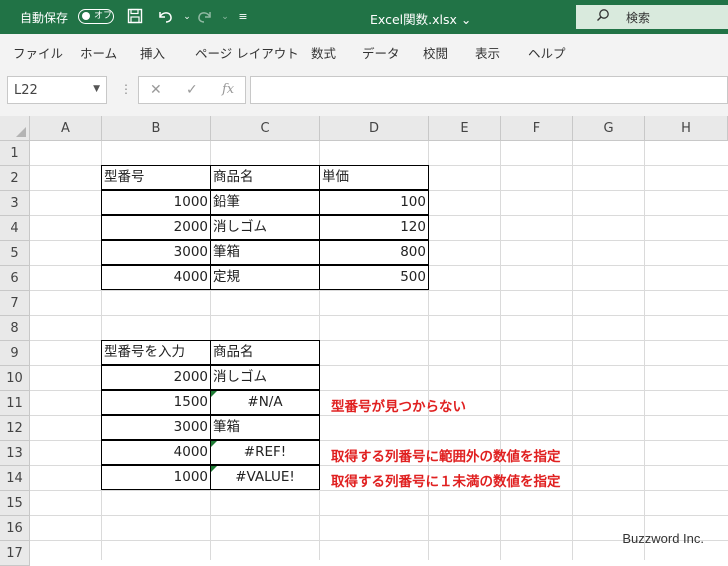 This screenshot has width=728, height=566. I want to click on table1-cell: 消しゴム, so click(265, 227).